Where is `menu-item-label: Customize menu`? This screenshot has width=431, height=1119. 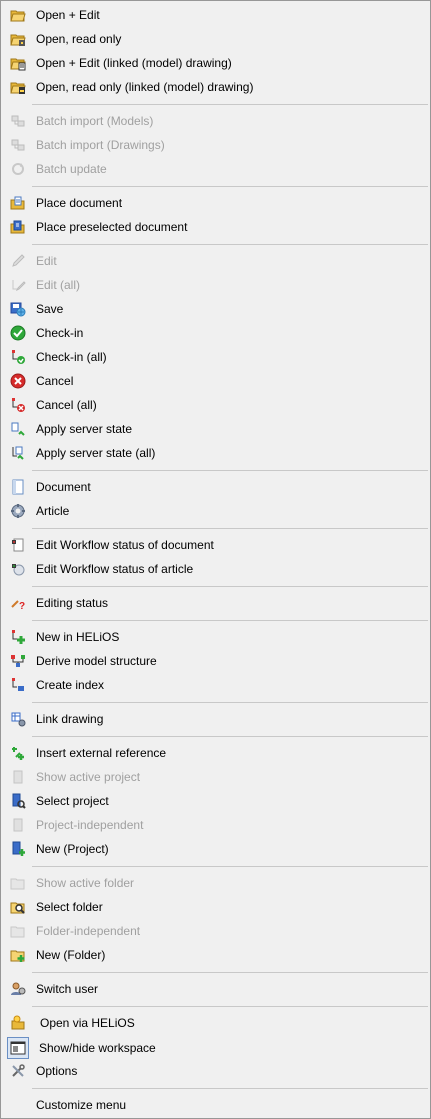 menu-item-label: Customize menu is located at coordinates (81, 1105).